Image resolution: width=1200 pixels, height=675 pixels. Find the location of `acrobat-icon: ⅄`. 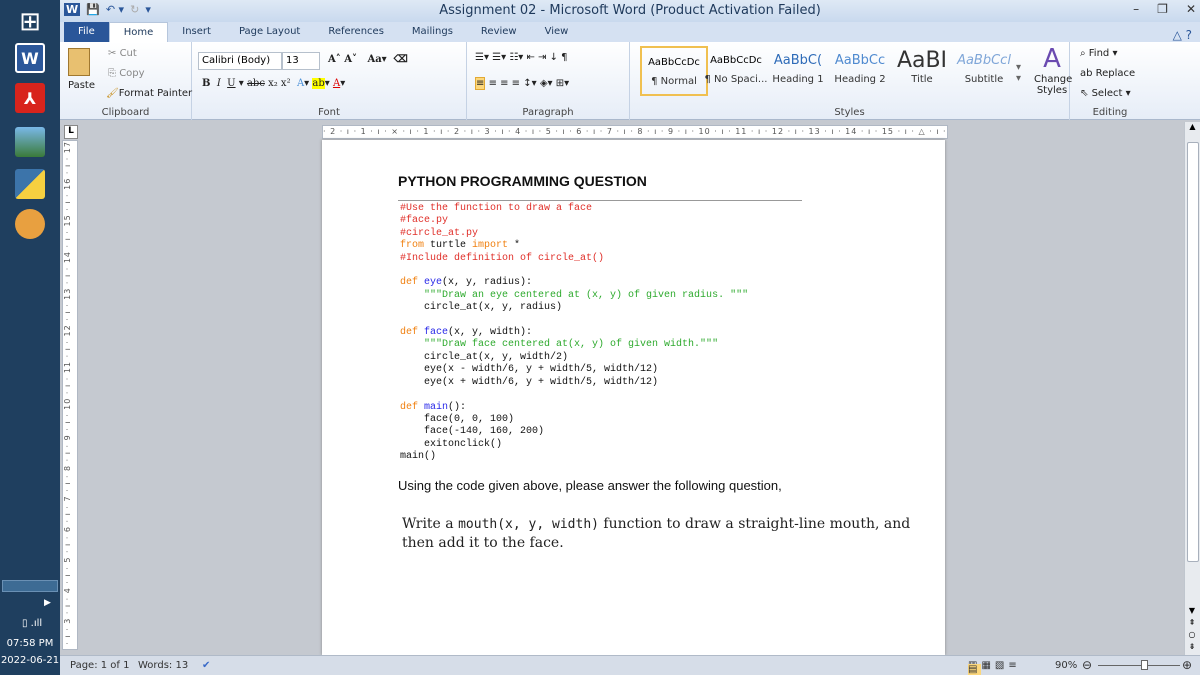

acrobat-icon: ⅄ is located at coordinates (30, 98).